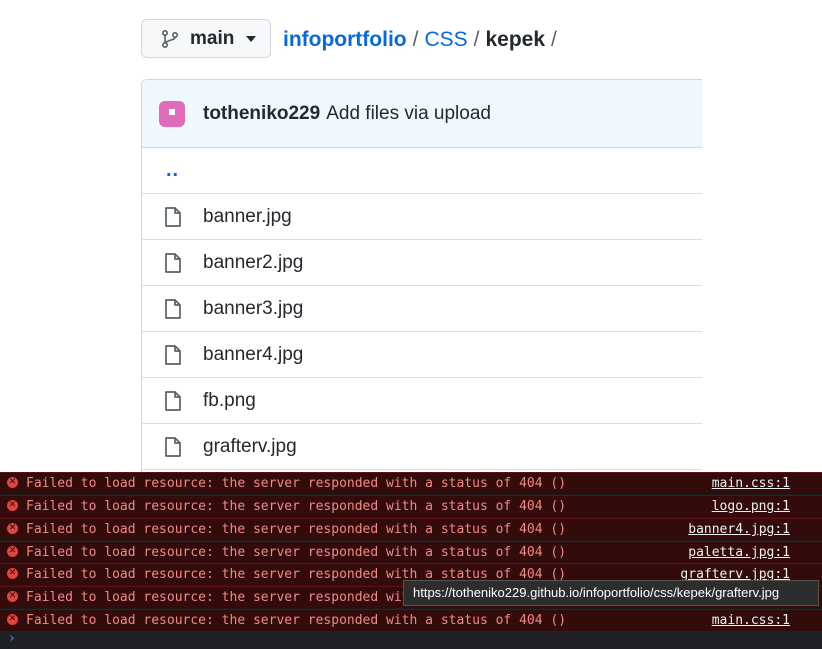  I want to click on file-row: banner2.jpg, so click(422, 263).